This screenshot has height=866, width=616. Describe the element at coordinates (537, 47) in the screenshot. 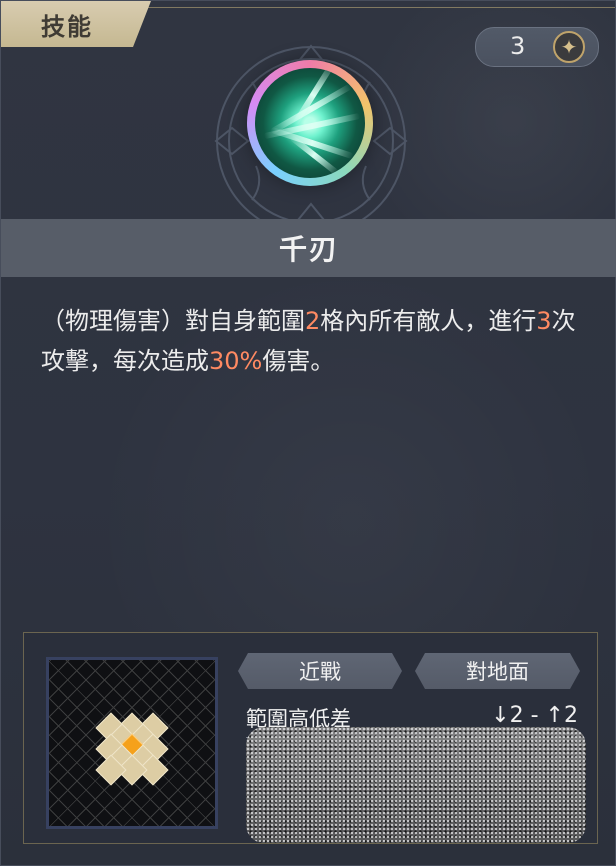

I see `skill-cost-pill: 3 ✦` at that location.